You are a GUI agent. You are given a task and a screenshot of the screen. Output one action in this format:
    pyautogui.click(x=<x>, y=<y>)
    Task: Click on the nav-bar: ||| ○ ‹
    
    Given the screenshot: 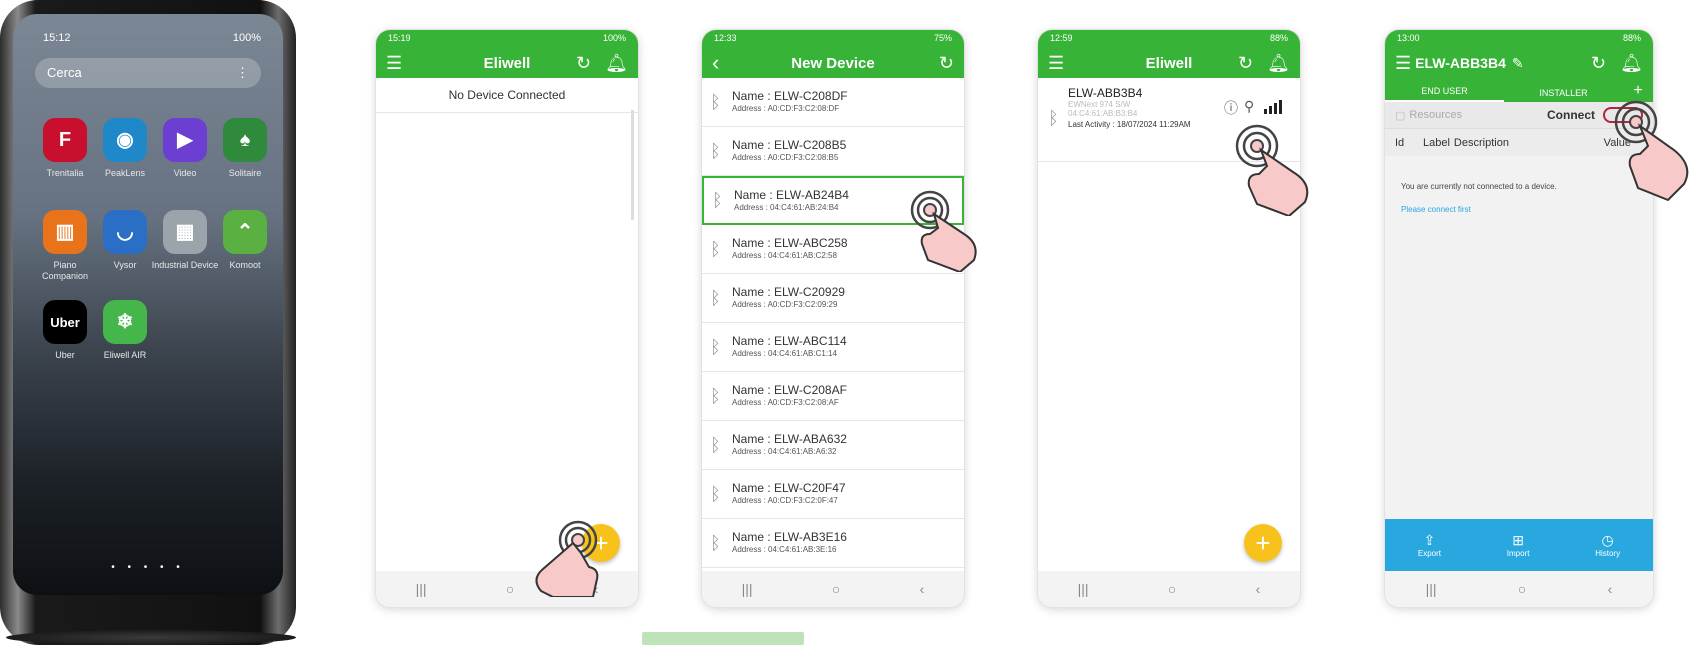 What is the action you would take?
    pyautogui.click(x=1519, y=589)
    